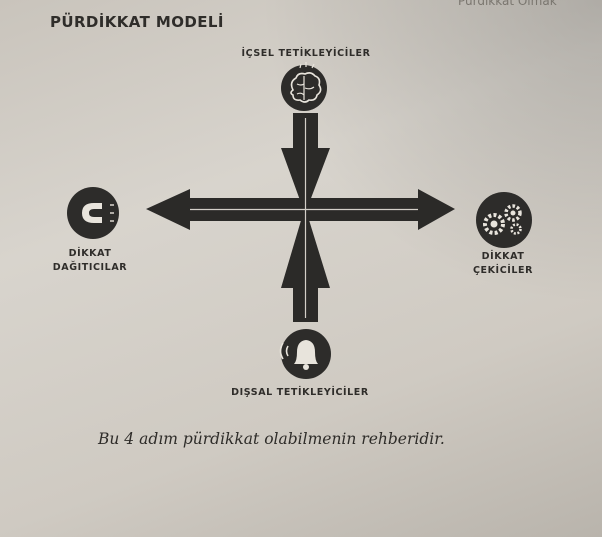 The height and width of the screenshot is (537, 602). I want to click on brain-icon, so click(304, 86).